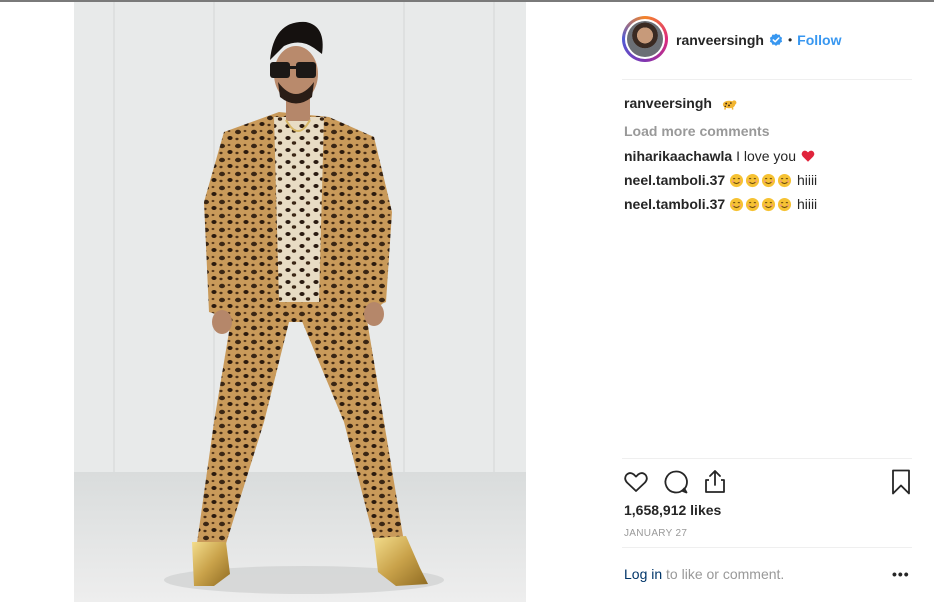  I want to click on action-bar, so click(768, 482).